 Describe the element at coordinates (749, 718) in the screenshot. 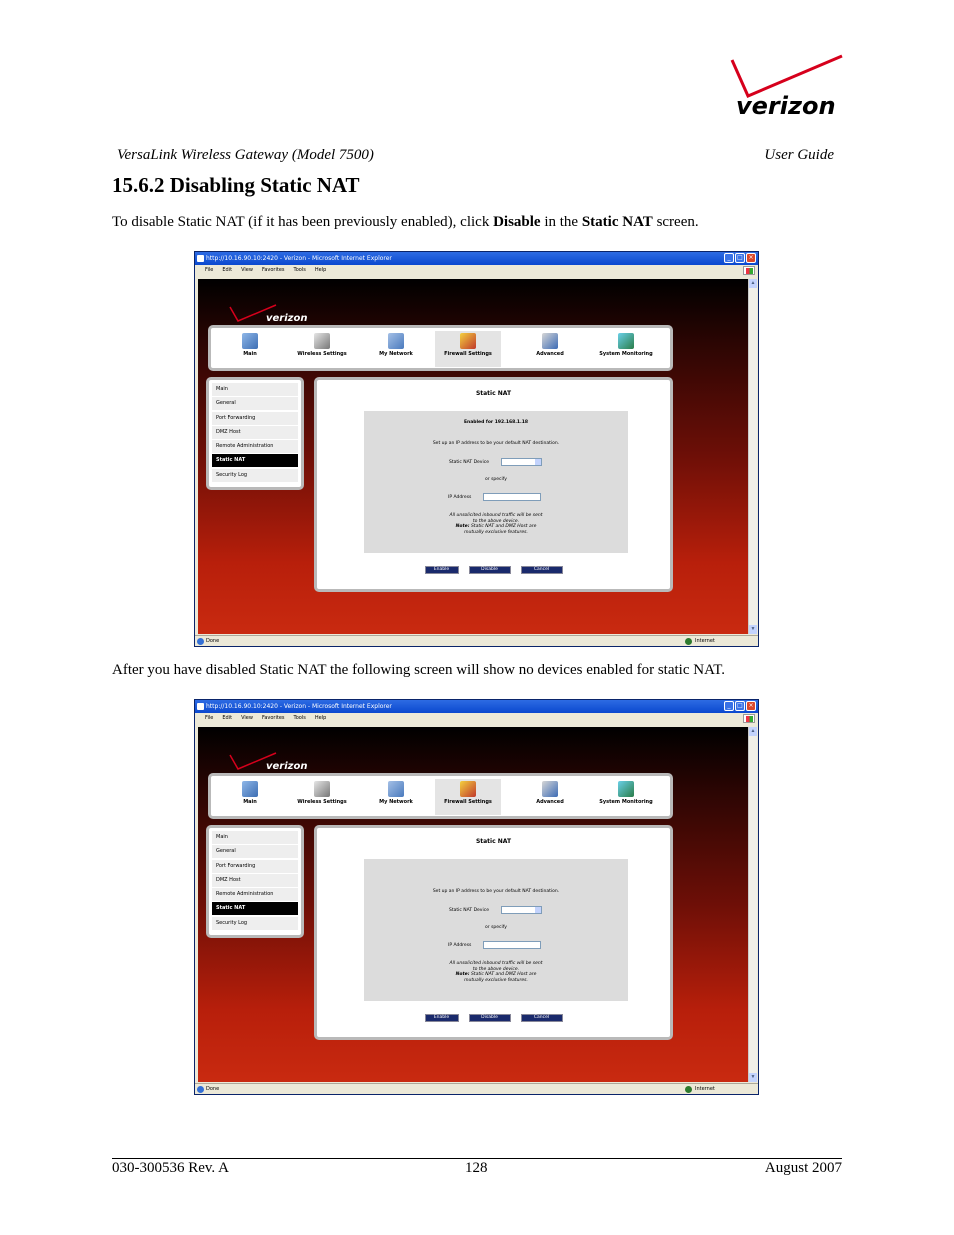

I see `windows-flag-icon` at that location.